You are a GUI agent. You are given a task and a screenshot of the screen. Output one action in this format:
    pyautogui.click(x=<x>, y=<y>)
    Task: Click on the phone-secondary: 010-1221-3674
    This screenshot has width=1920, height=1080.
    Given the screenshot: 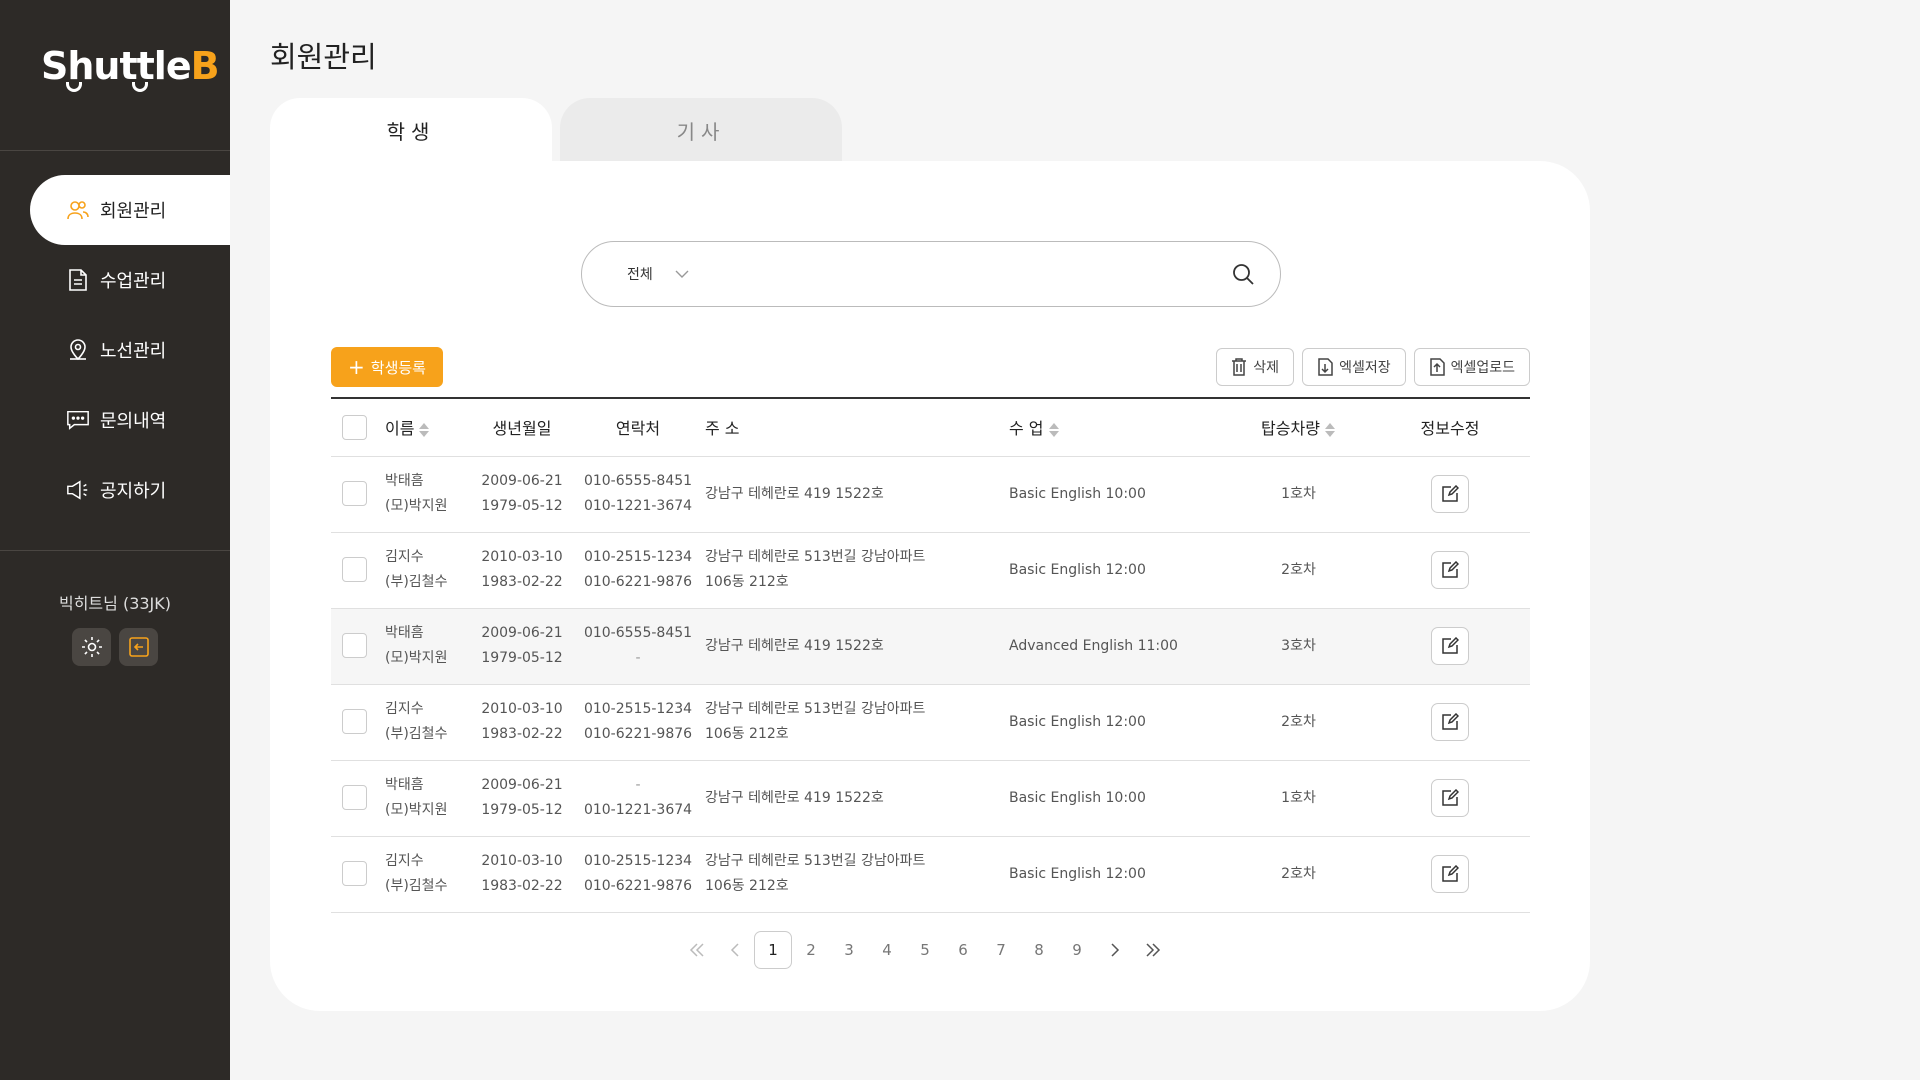 What is the action you would take?
    pyautogui.click(x=638, y=810)
    